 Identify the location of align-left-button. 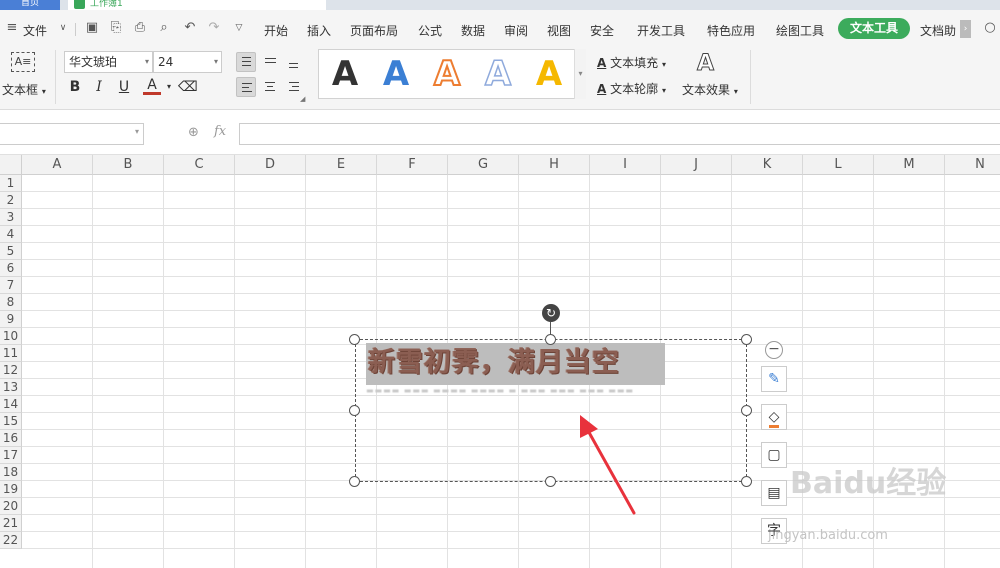
(246, 87).